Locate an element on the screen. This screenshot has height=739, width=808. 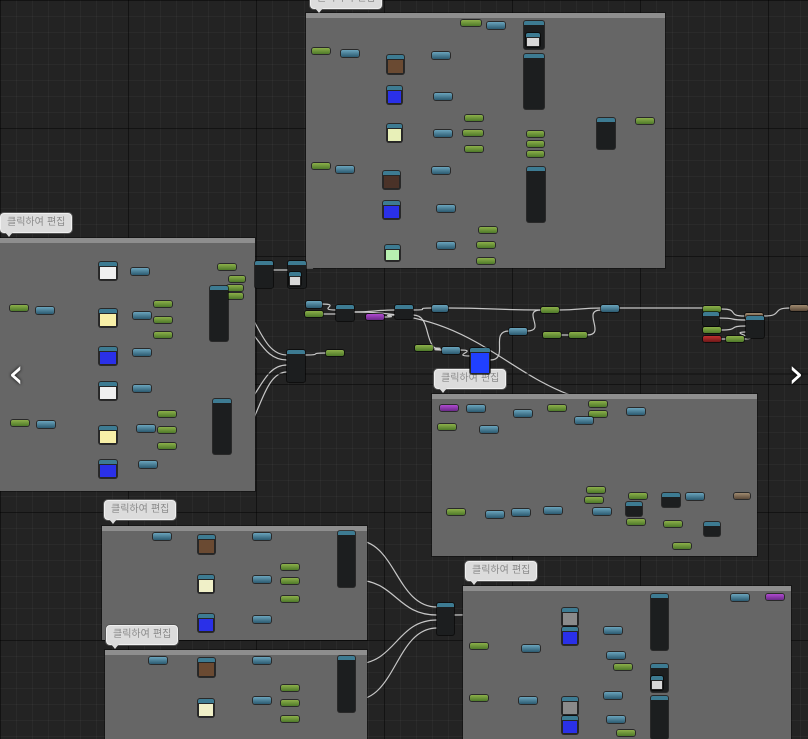
chevron-right-icon: › is located at coordinates (796, 374).